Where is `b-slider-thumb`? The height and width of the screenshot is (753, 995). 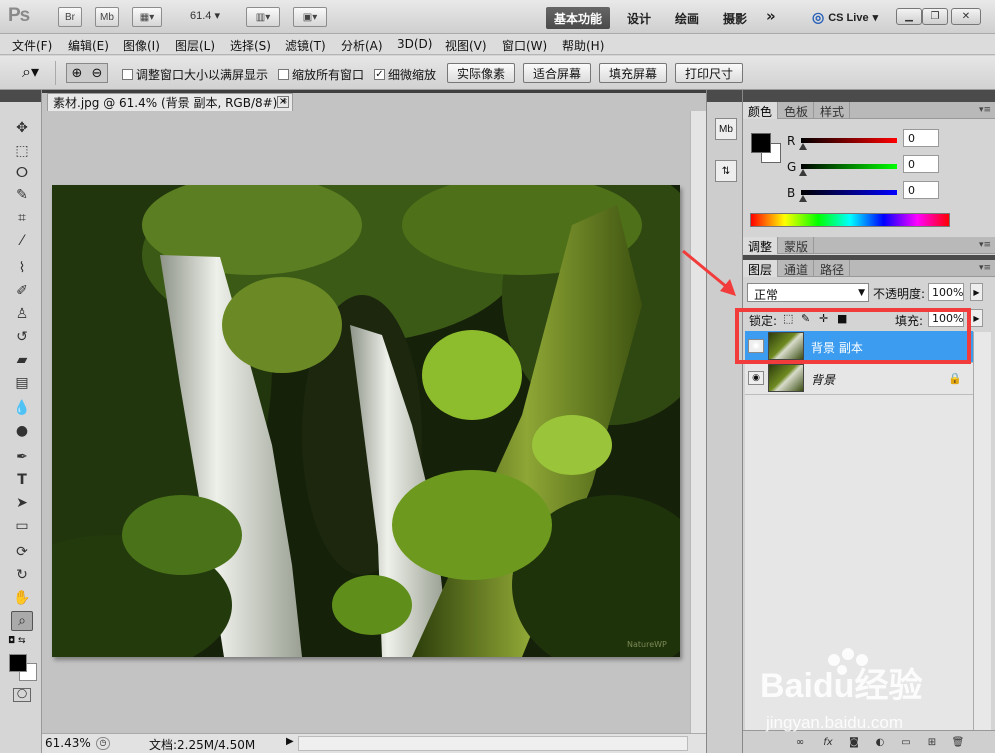 b-slider-thumb is located at coordinates (803, 198).